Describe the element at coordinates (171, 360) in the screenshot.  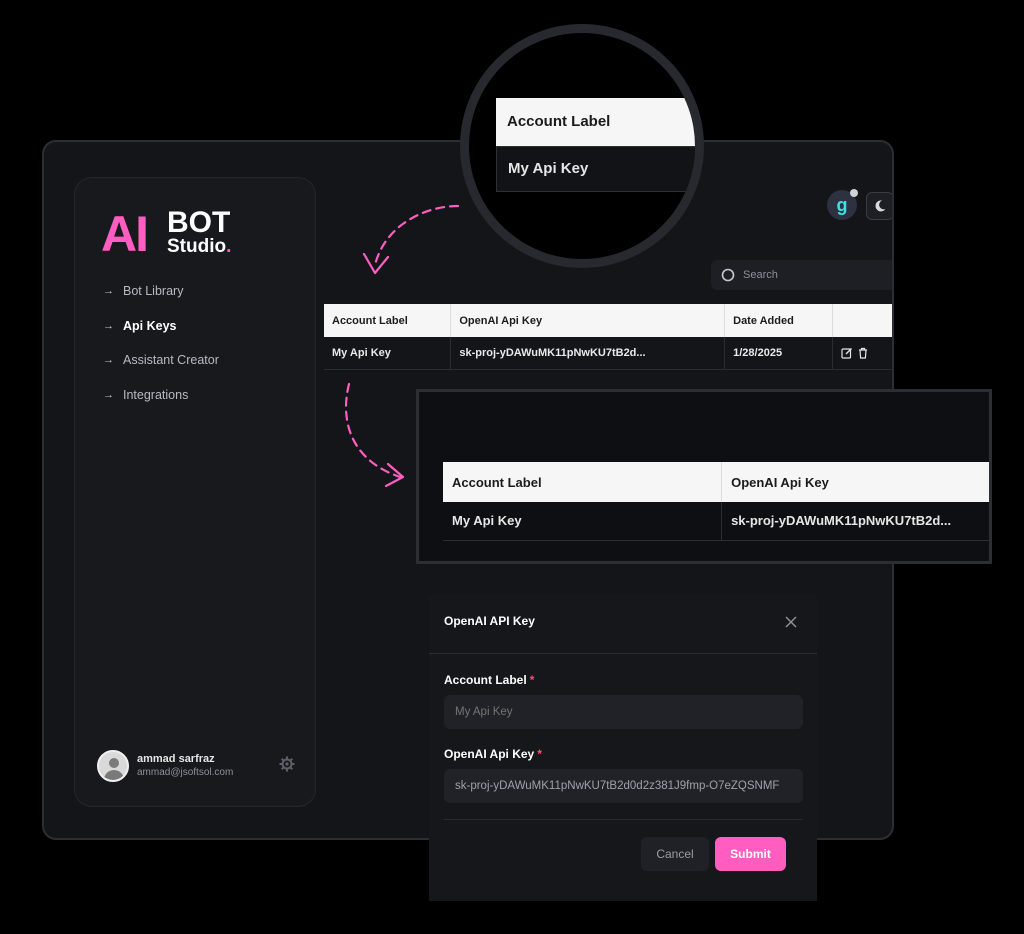
I see `sidebar-item-label: Assistant Creator` at that location.